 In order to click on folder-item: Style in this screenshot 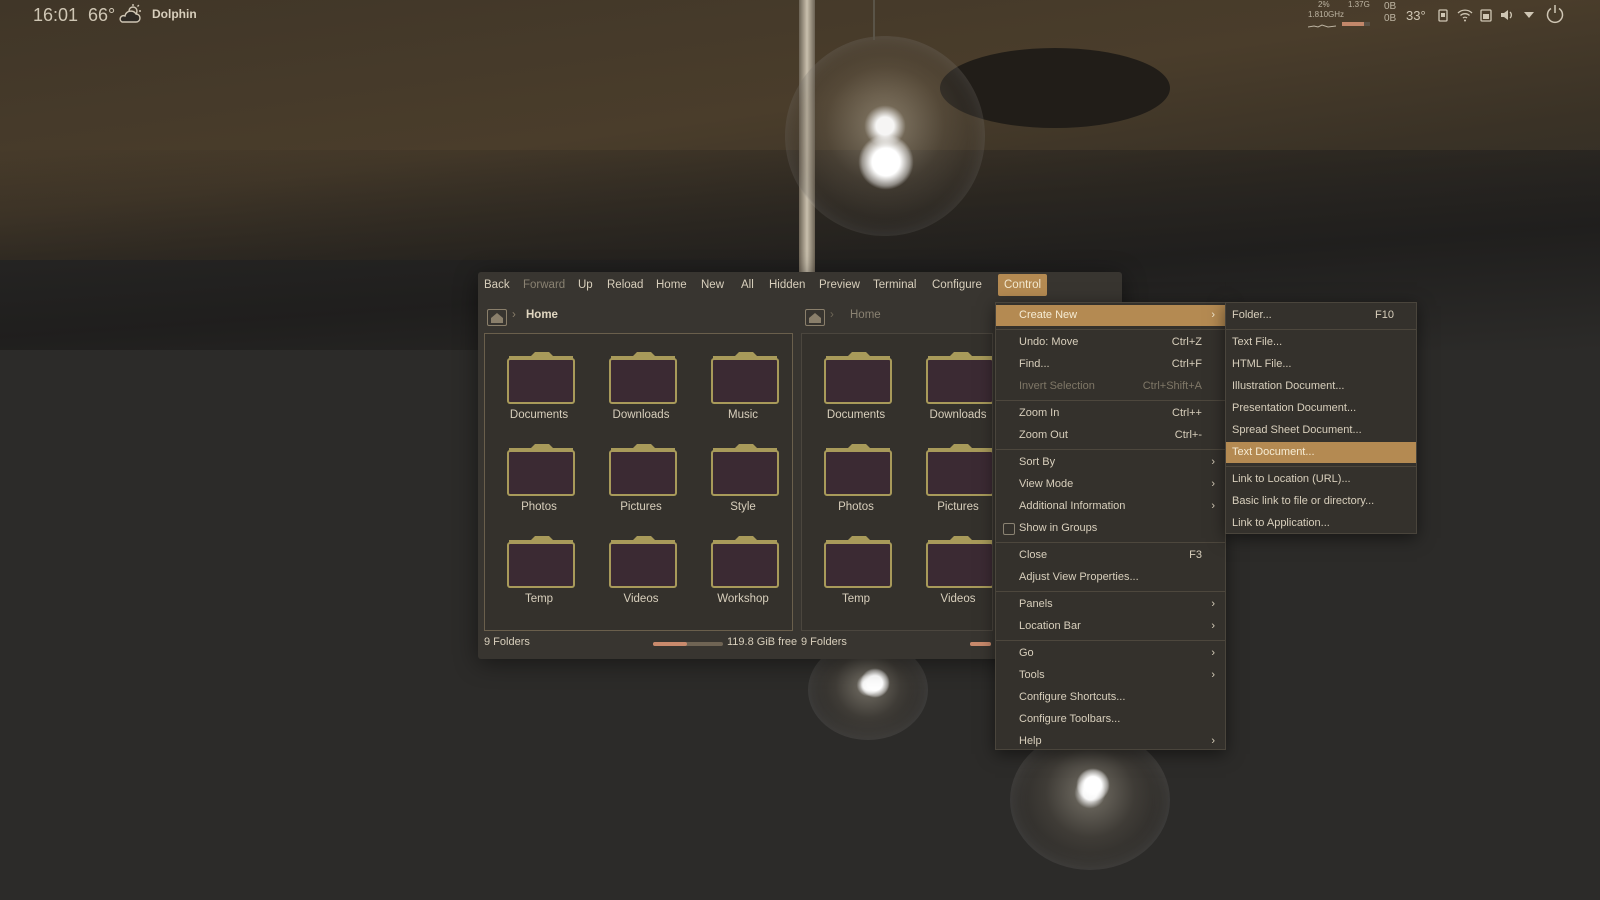, I will do `click(742, 479)`.